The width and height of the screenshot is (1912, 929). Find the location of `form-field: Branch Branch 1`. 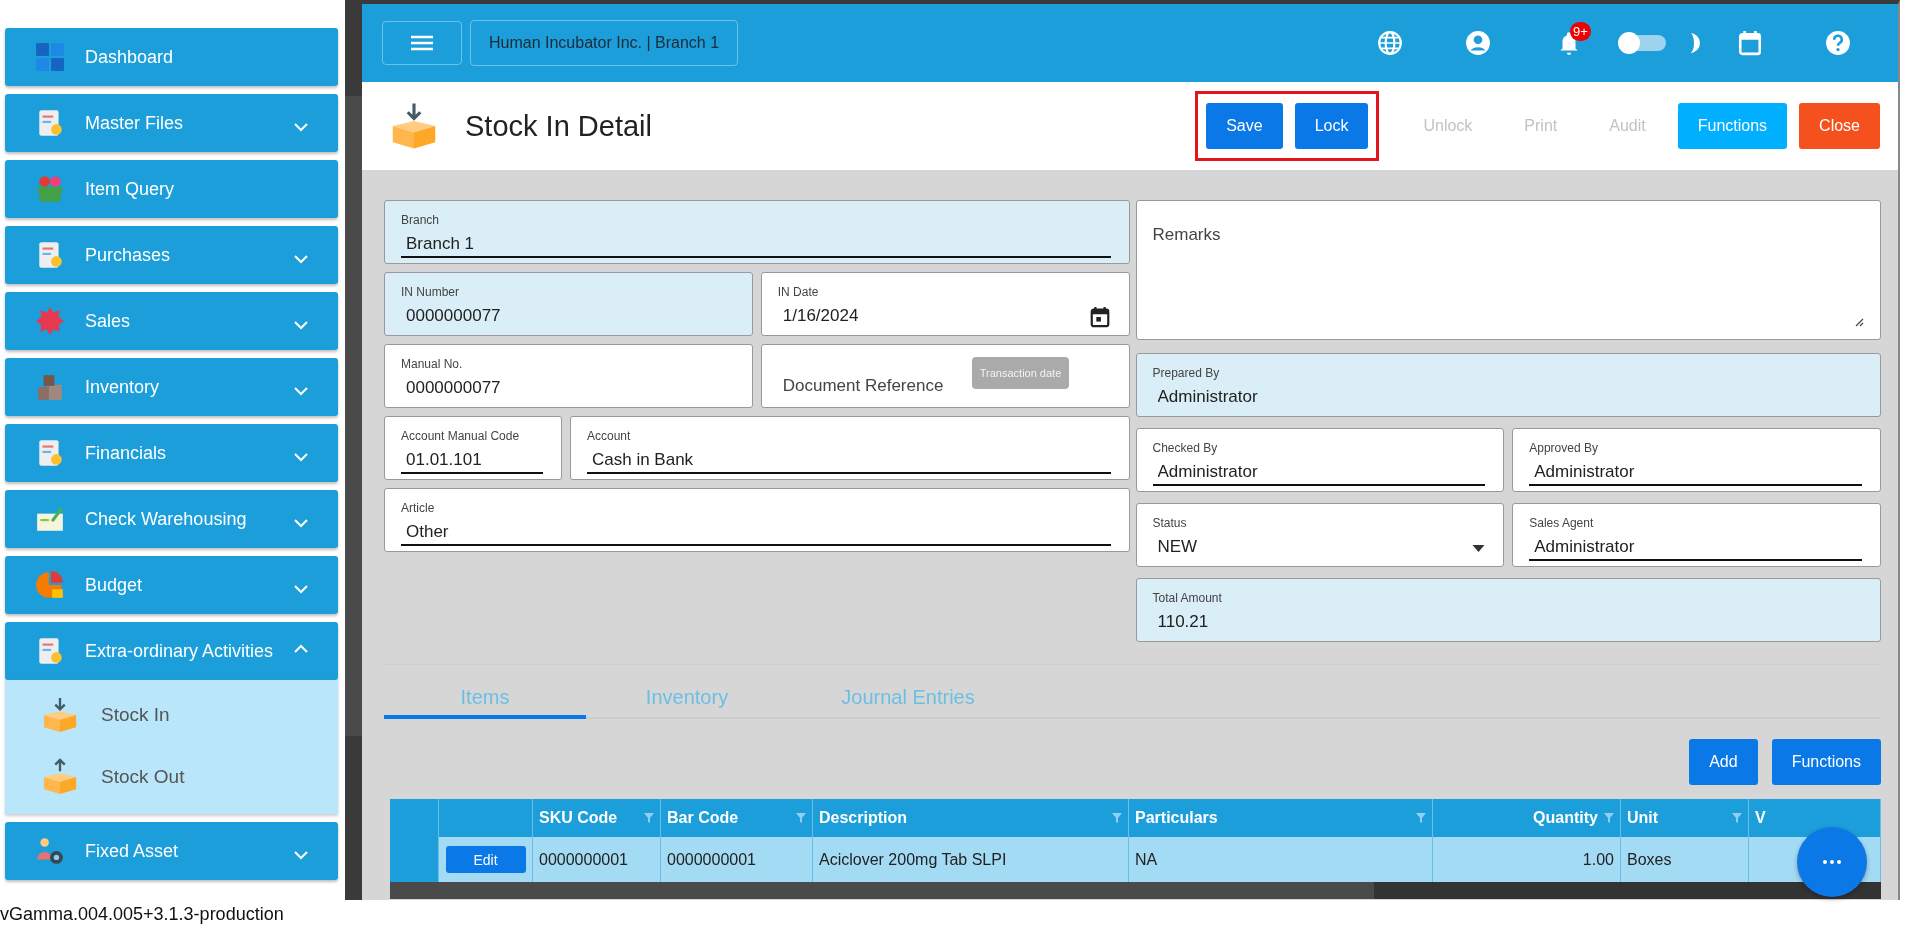

form-field: Branch Branch 1 is located at coordinates (757, 232).